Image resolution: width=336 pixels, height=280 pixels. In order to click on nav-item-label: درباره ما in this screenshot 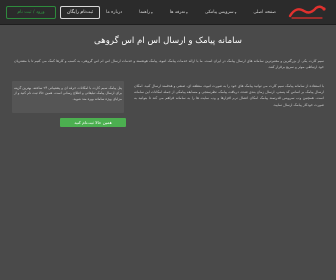, I will do `click(114, 12)`.